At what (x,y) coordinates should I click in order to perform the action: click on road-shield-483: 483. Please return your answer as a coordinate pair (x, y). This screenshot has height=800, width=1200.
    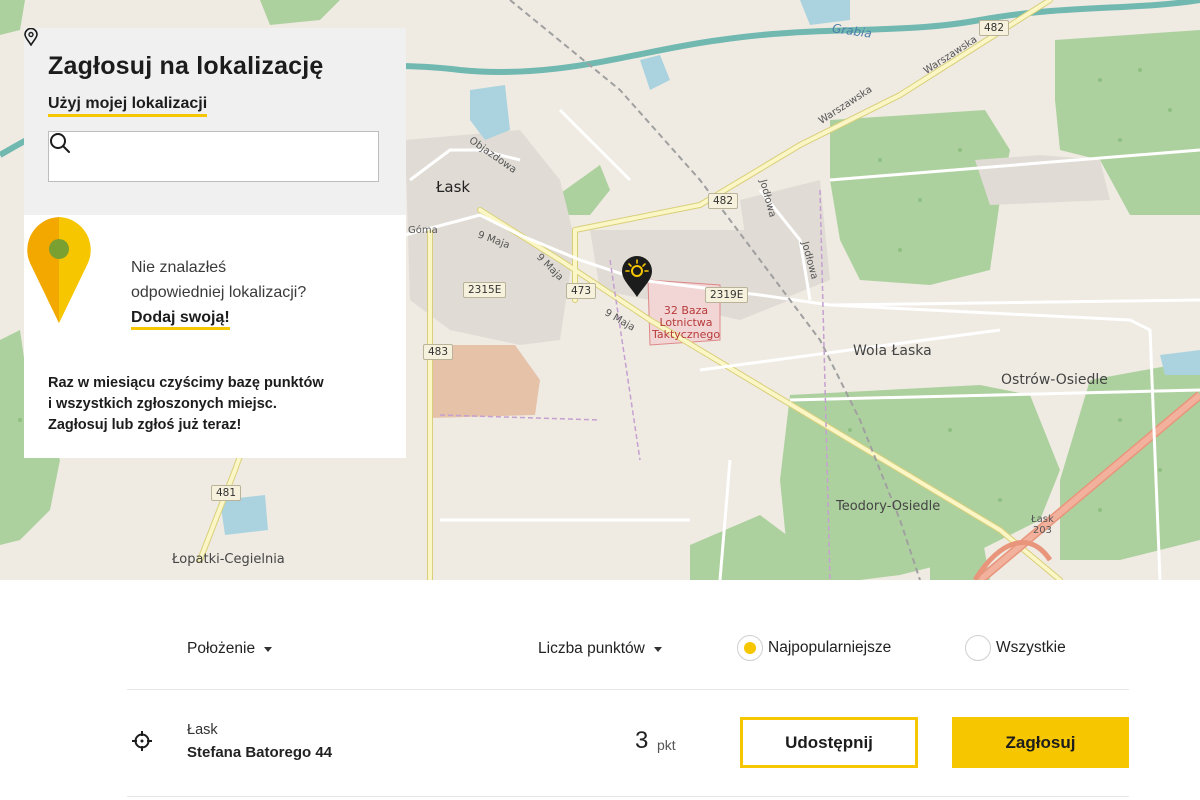
    Looking at the image, I should click on (438, 352).